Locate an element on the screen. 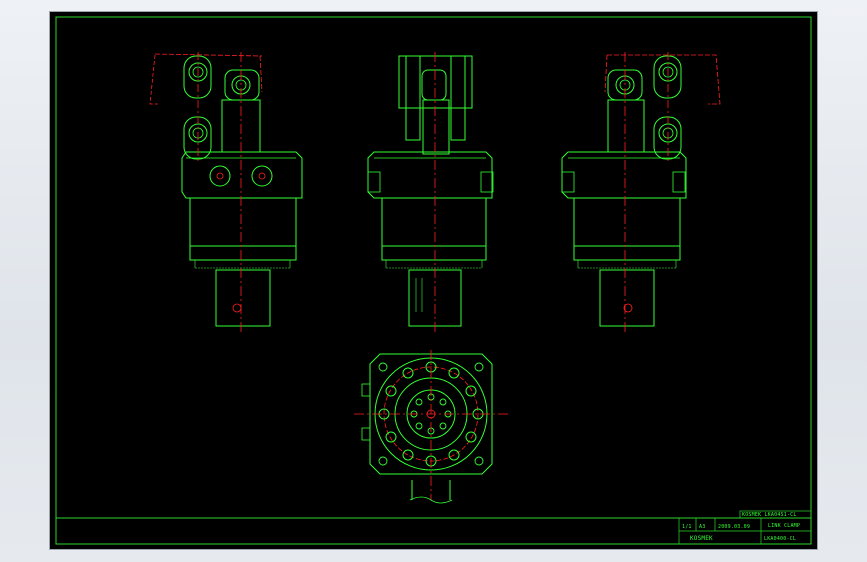  front-view is located at coordinates (430, 192).